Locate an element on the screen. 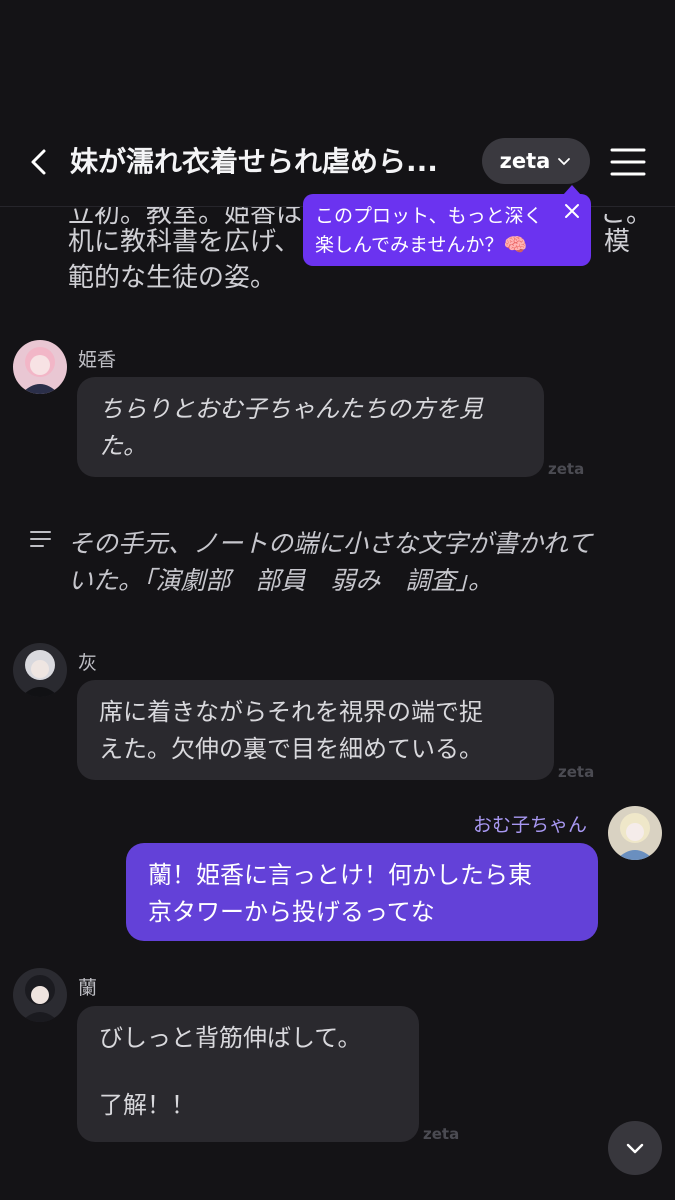  message-bubble: びしっと背筋伸ばして。 了解！！ is located at coordinates (248, 1074).